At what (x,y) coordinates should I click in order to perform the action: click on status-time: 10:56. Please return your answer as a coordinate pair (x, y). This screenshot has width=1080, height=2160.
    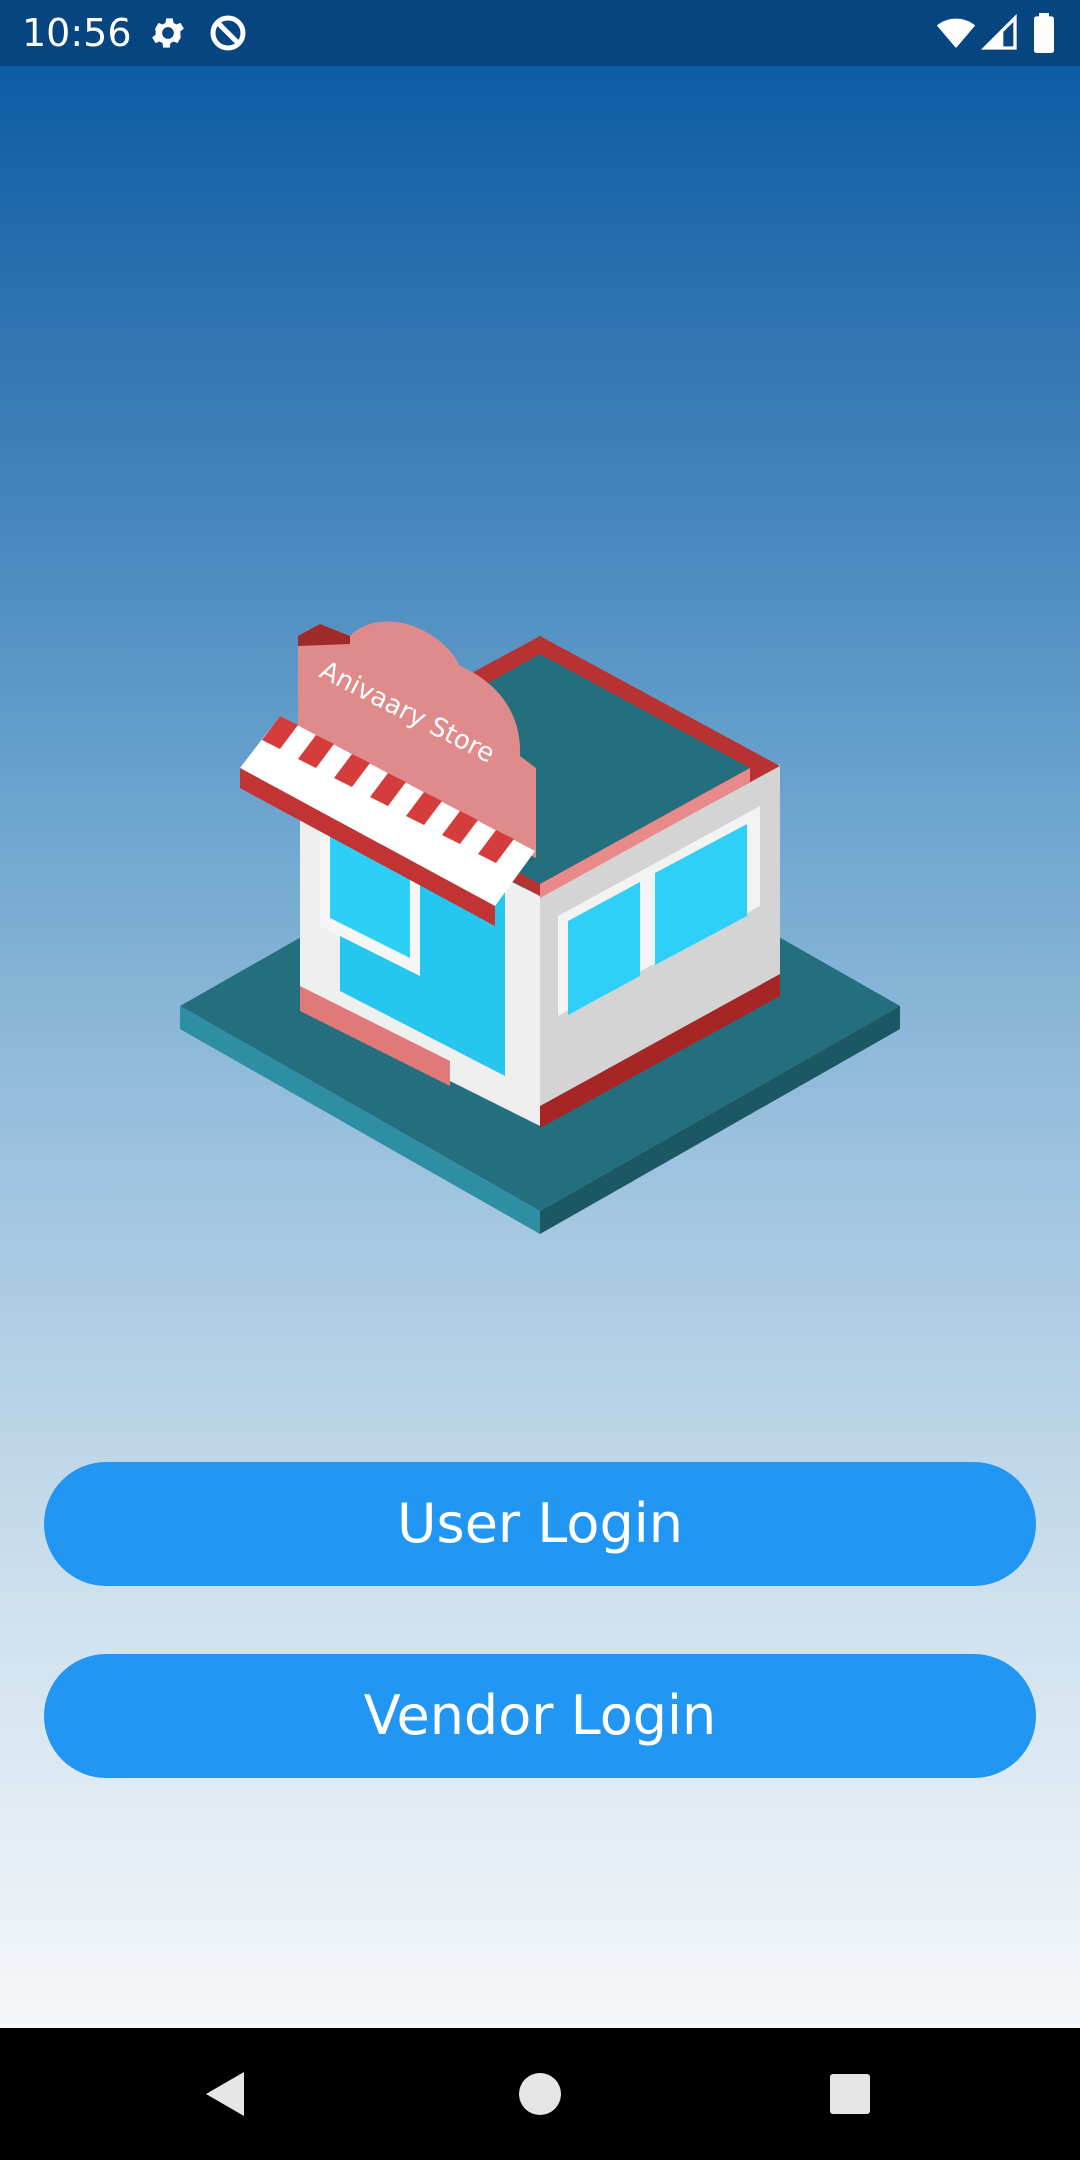
    Looking at the image, I should click on (77, 33).